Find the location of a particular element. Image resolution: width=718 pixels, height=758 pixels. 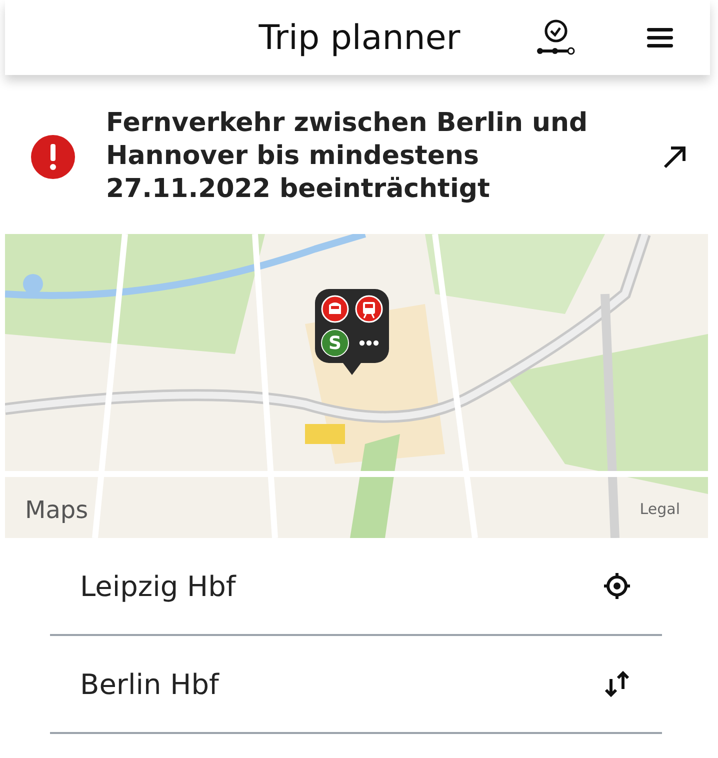

swap-arrows-icon is located at coordinates (617, 684).